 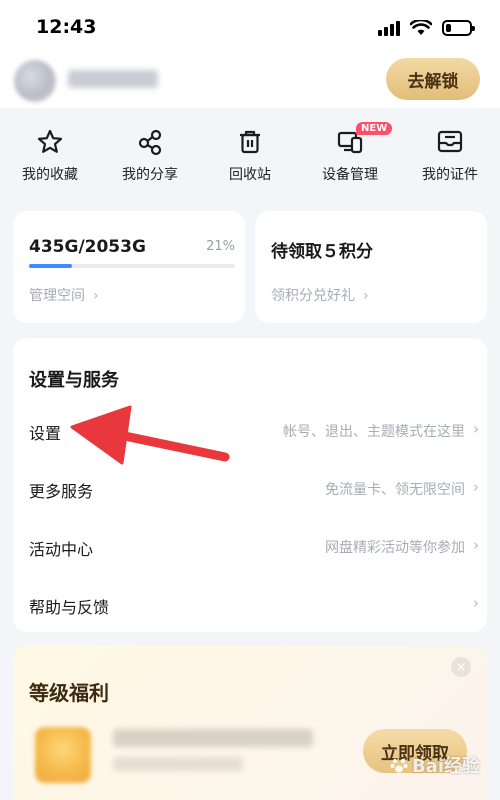 I want to click on points-card: 待领取５积分 领积分兑好礼 ›, so click(x=371, y=267).